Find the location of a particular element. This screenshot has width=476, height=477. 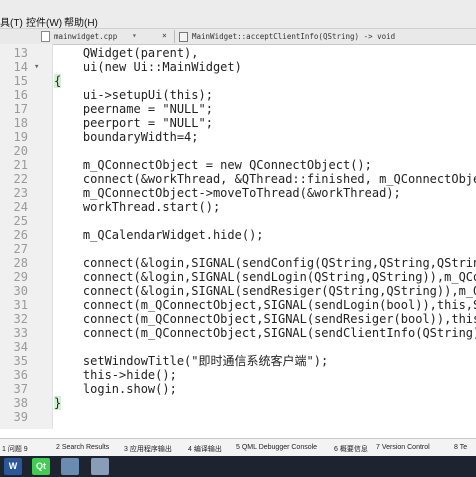

code-line: 25 is located at coordinates (238, 221).